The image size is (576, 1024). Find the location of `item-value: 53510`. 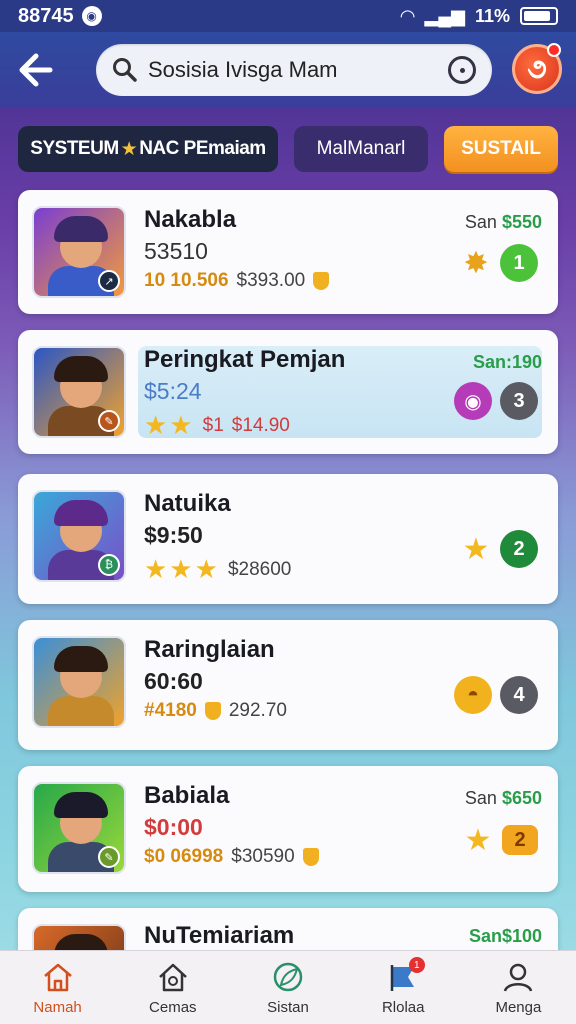

item-value: 53510 is located at coordinates (176, 251).